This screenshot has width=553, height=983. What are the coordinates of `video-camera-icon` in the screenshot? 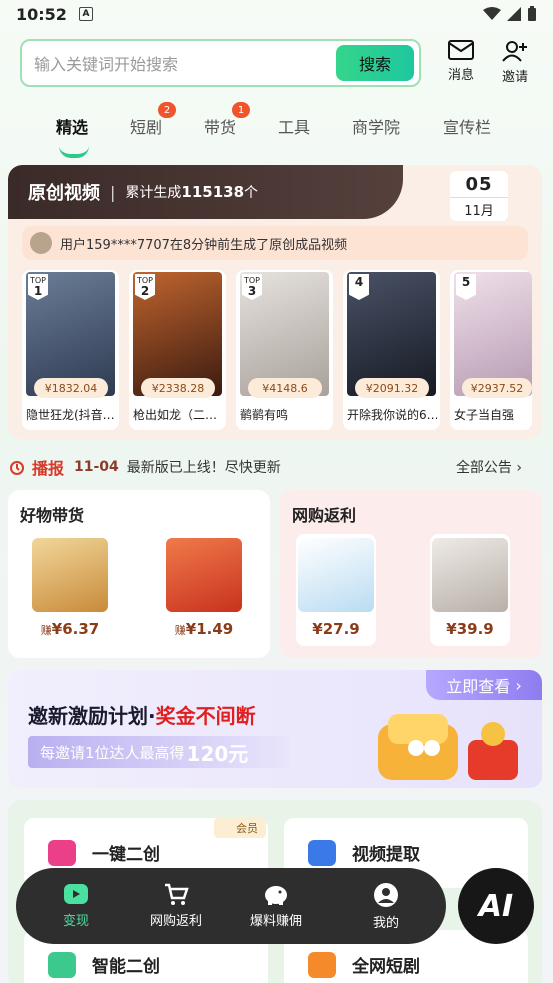 It's located at (322, 853).